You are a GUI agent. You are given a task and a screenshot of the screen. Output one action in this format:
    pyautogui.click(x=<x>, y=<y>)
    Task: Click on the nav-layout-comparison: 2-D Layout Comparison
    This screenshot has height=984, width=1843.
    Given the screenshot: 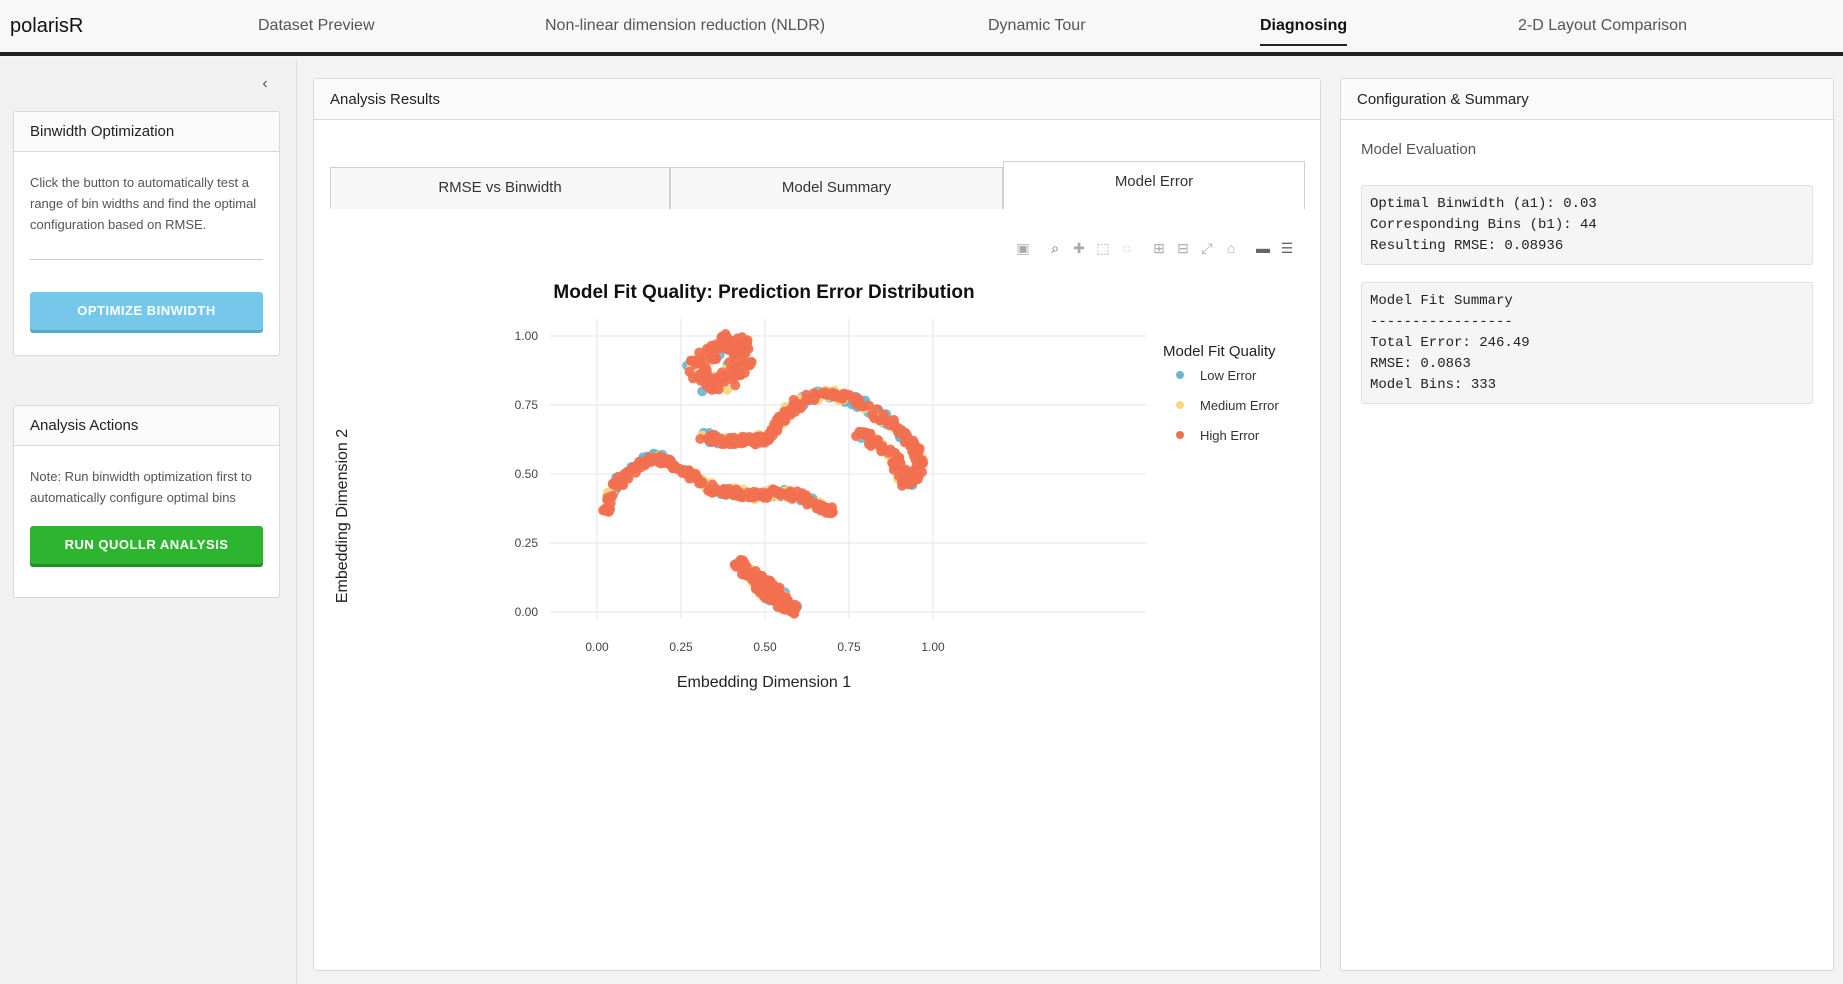 What is the action you would take?
    pyautogui.click(x=1602, y=26)
    